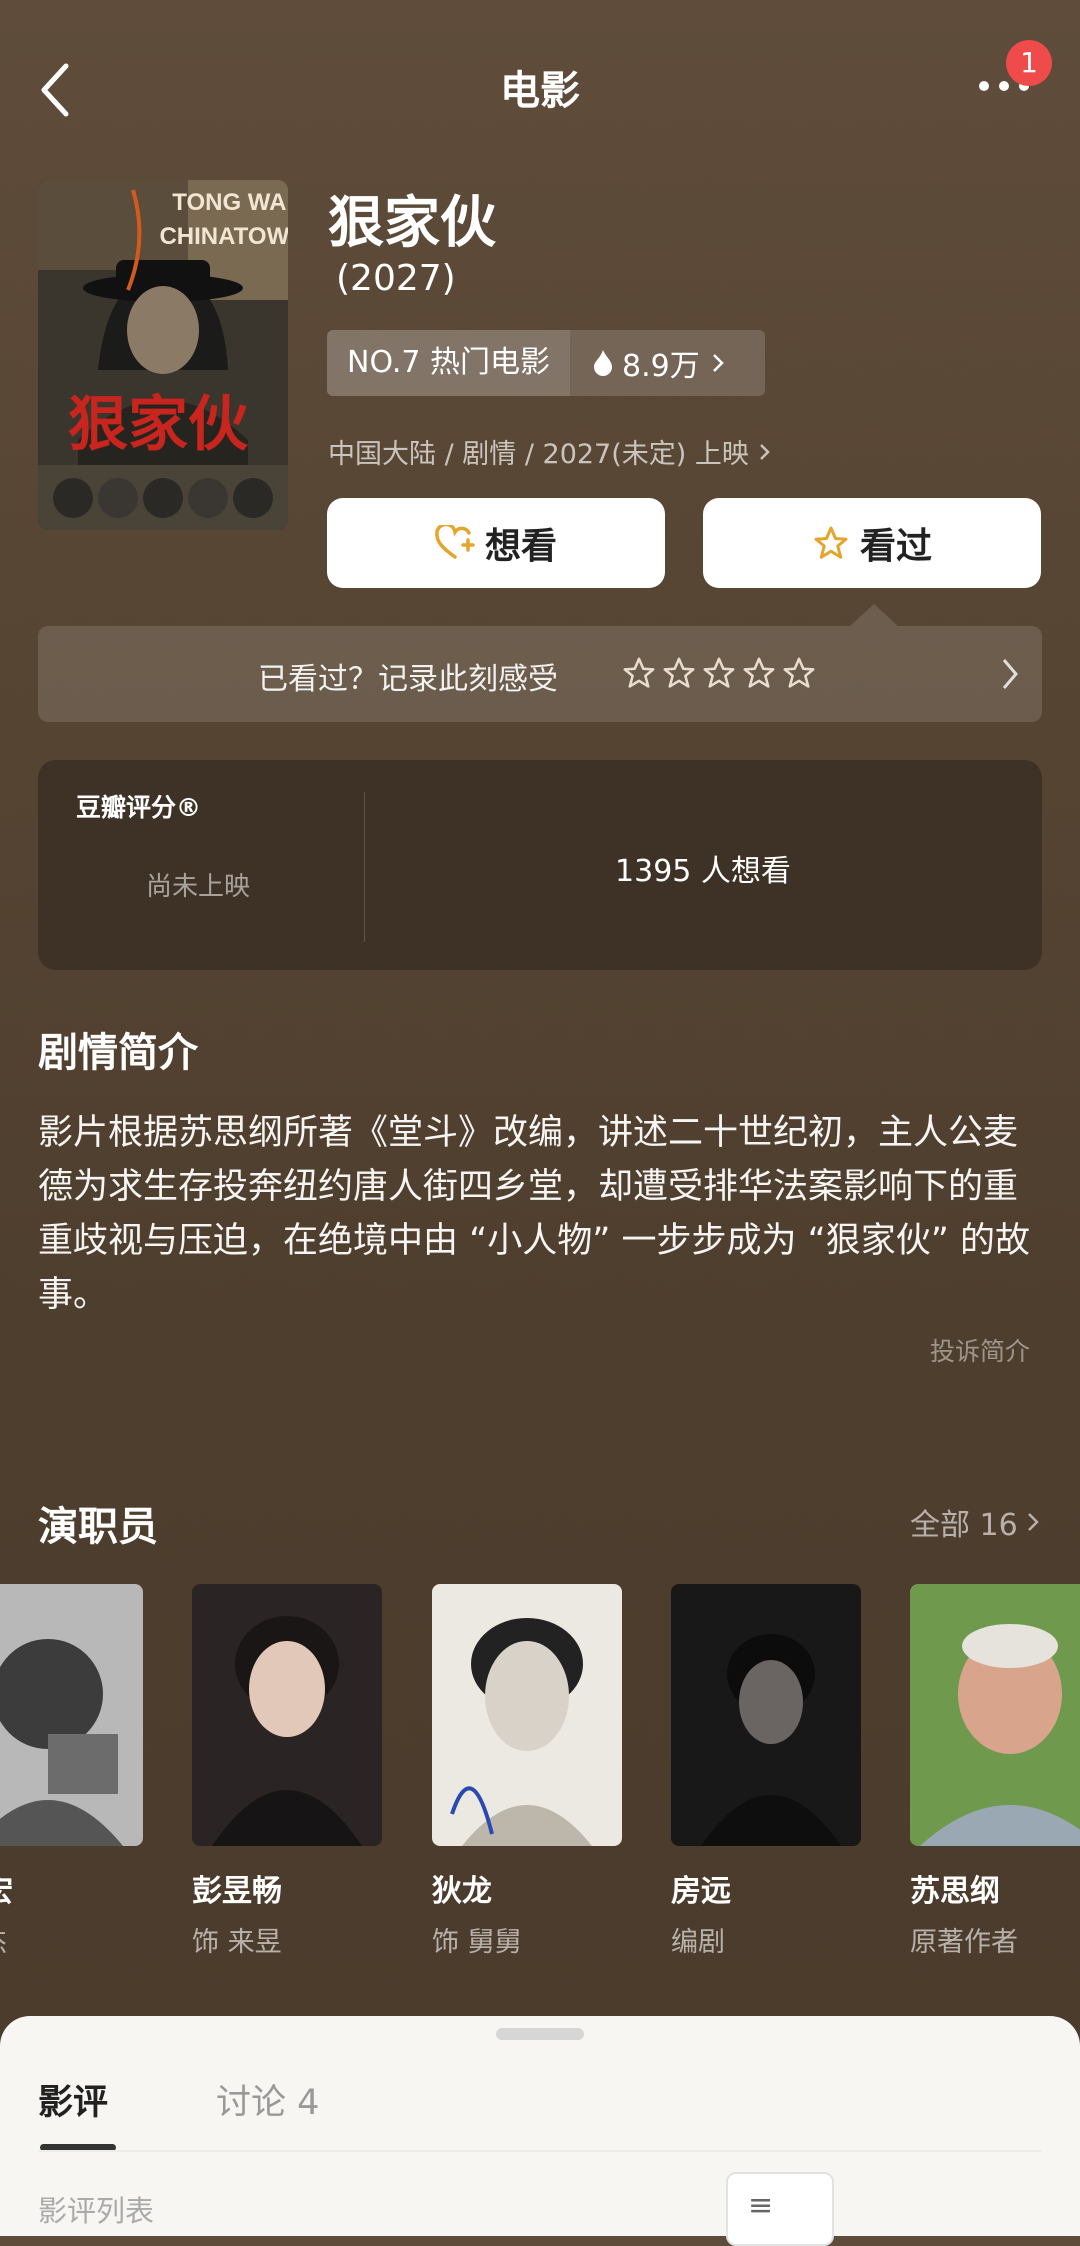 This screenshot has height=2246, width=1080. What do you see at coordinates (96, 2211) in the screenshot?
I see `review-list-label: 影评列表` at bounding box center [96, 2211].